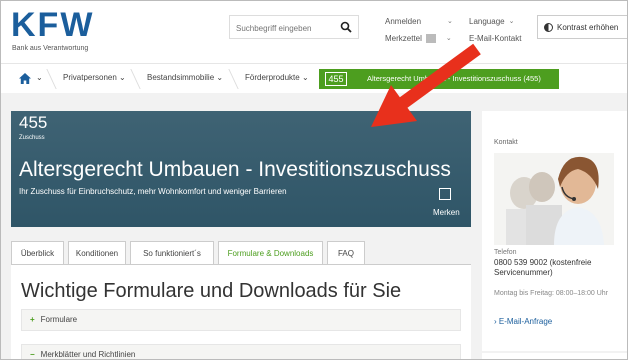  What do you see at coordinates (286, 28) in the screenshot?
I see `search-input` at bounding box center [286, 28].